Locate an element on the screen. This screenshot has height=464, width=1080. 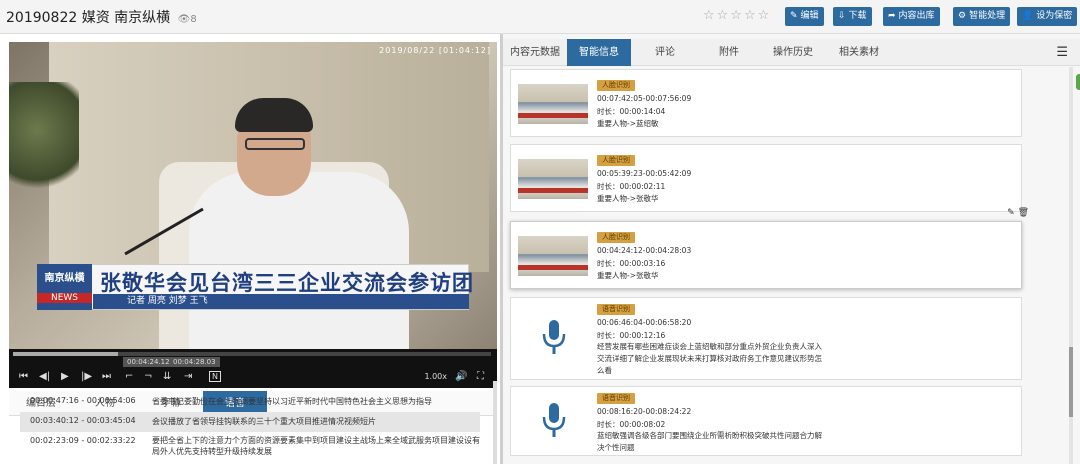
pencil-icon: ✎ is located at coordinates (794, 16).